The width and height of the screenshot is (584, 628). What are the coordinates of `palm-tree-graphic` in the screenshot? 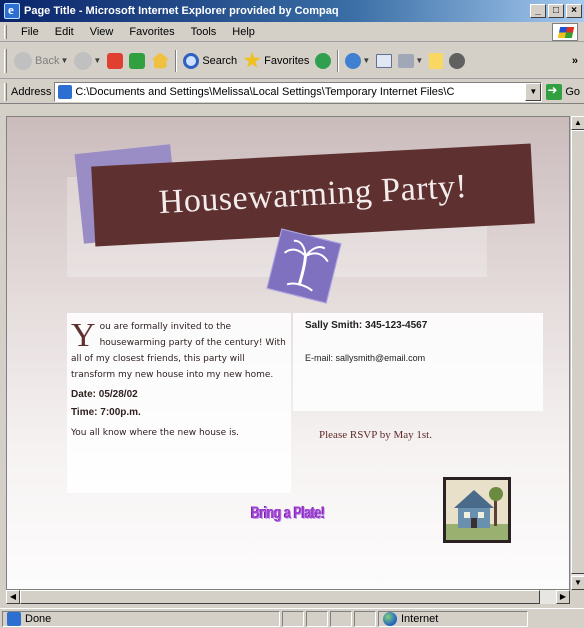 It's located at (306, 265).